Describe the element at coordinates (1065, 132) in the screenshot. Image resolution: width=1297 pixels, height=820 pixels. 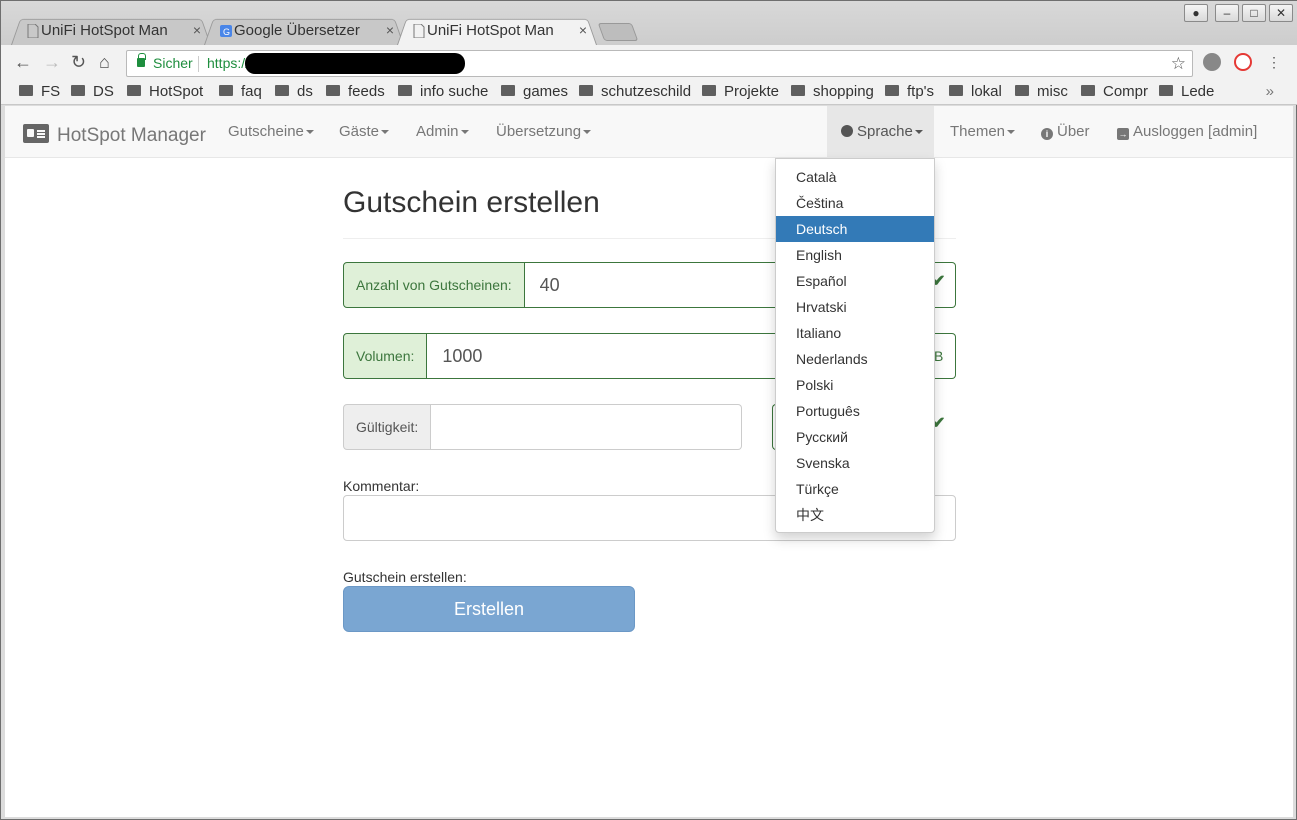
I see `menu-ueber: i Über` at that location.